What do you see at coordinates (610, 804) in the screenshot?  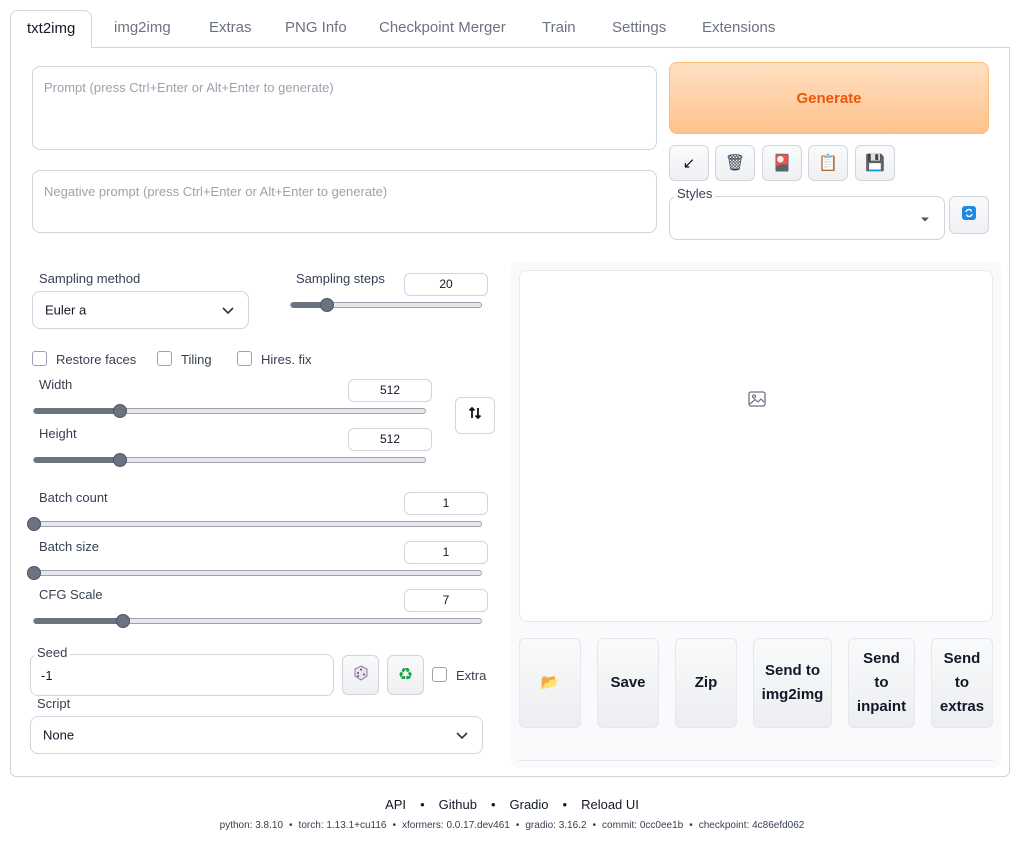 I see `reload-ui-link: Reload UI` at bounding box center [610, 804].